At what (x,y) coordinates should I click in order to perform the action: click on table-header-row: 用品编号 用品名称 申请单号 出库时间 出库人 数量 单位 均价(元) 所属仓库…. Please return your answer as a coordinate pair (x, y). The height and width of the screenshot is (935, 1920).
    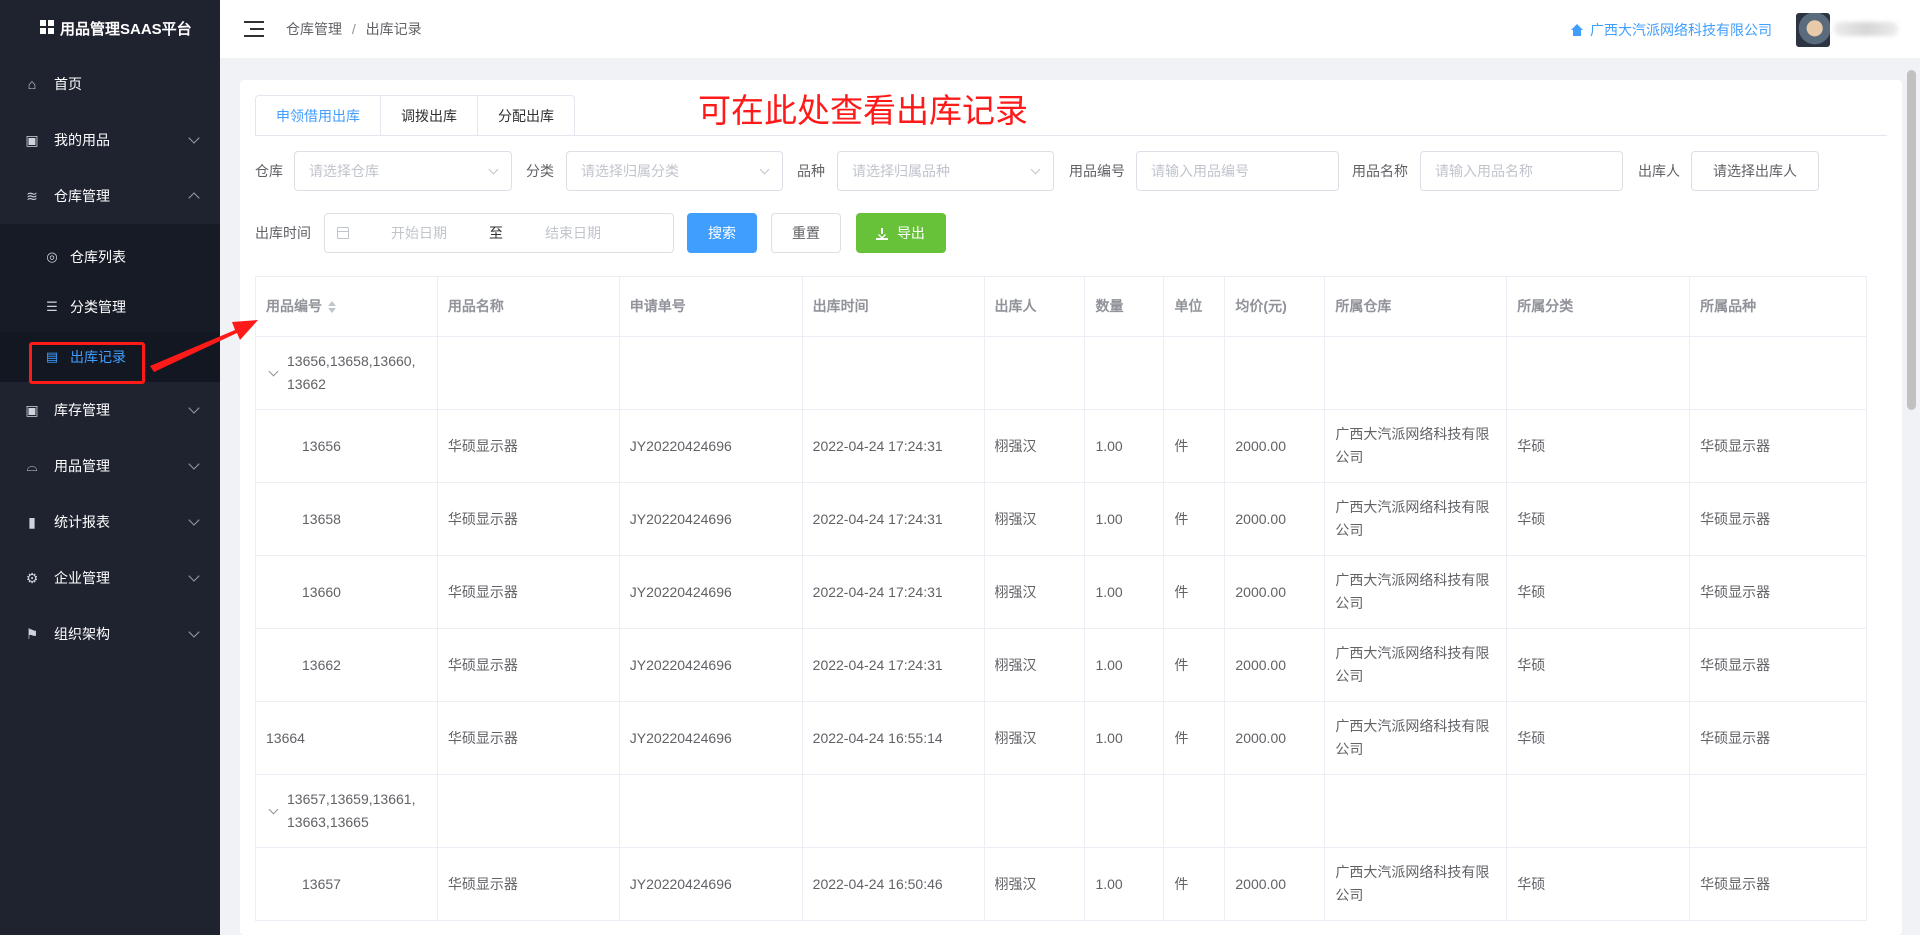
    Looking at the image, I should click on (1061, 307).